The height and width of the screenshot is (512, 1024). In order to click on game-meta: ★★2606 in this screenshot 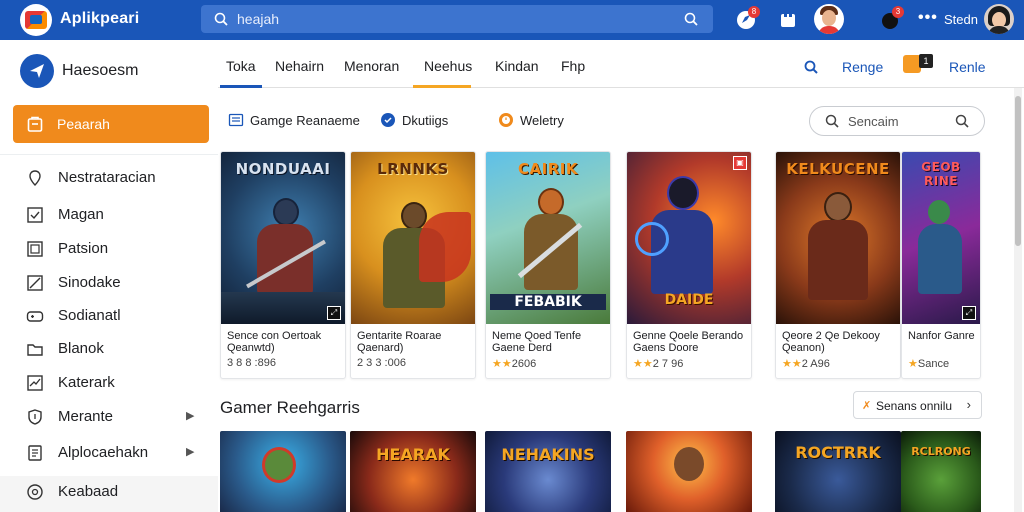, I will do `click(514, 364)`.